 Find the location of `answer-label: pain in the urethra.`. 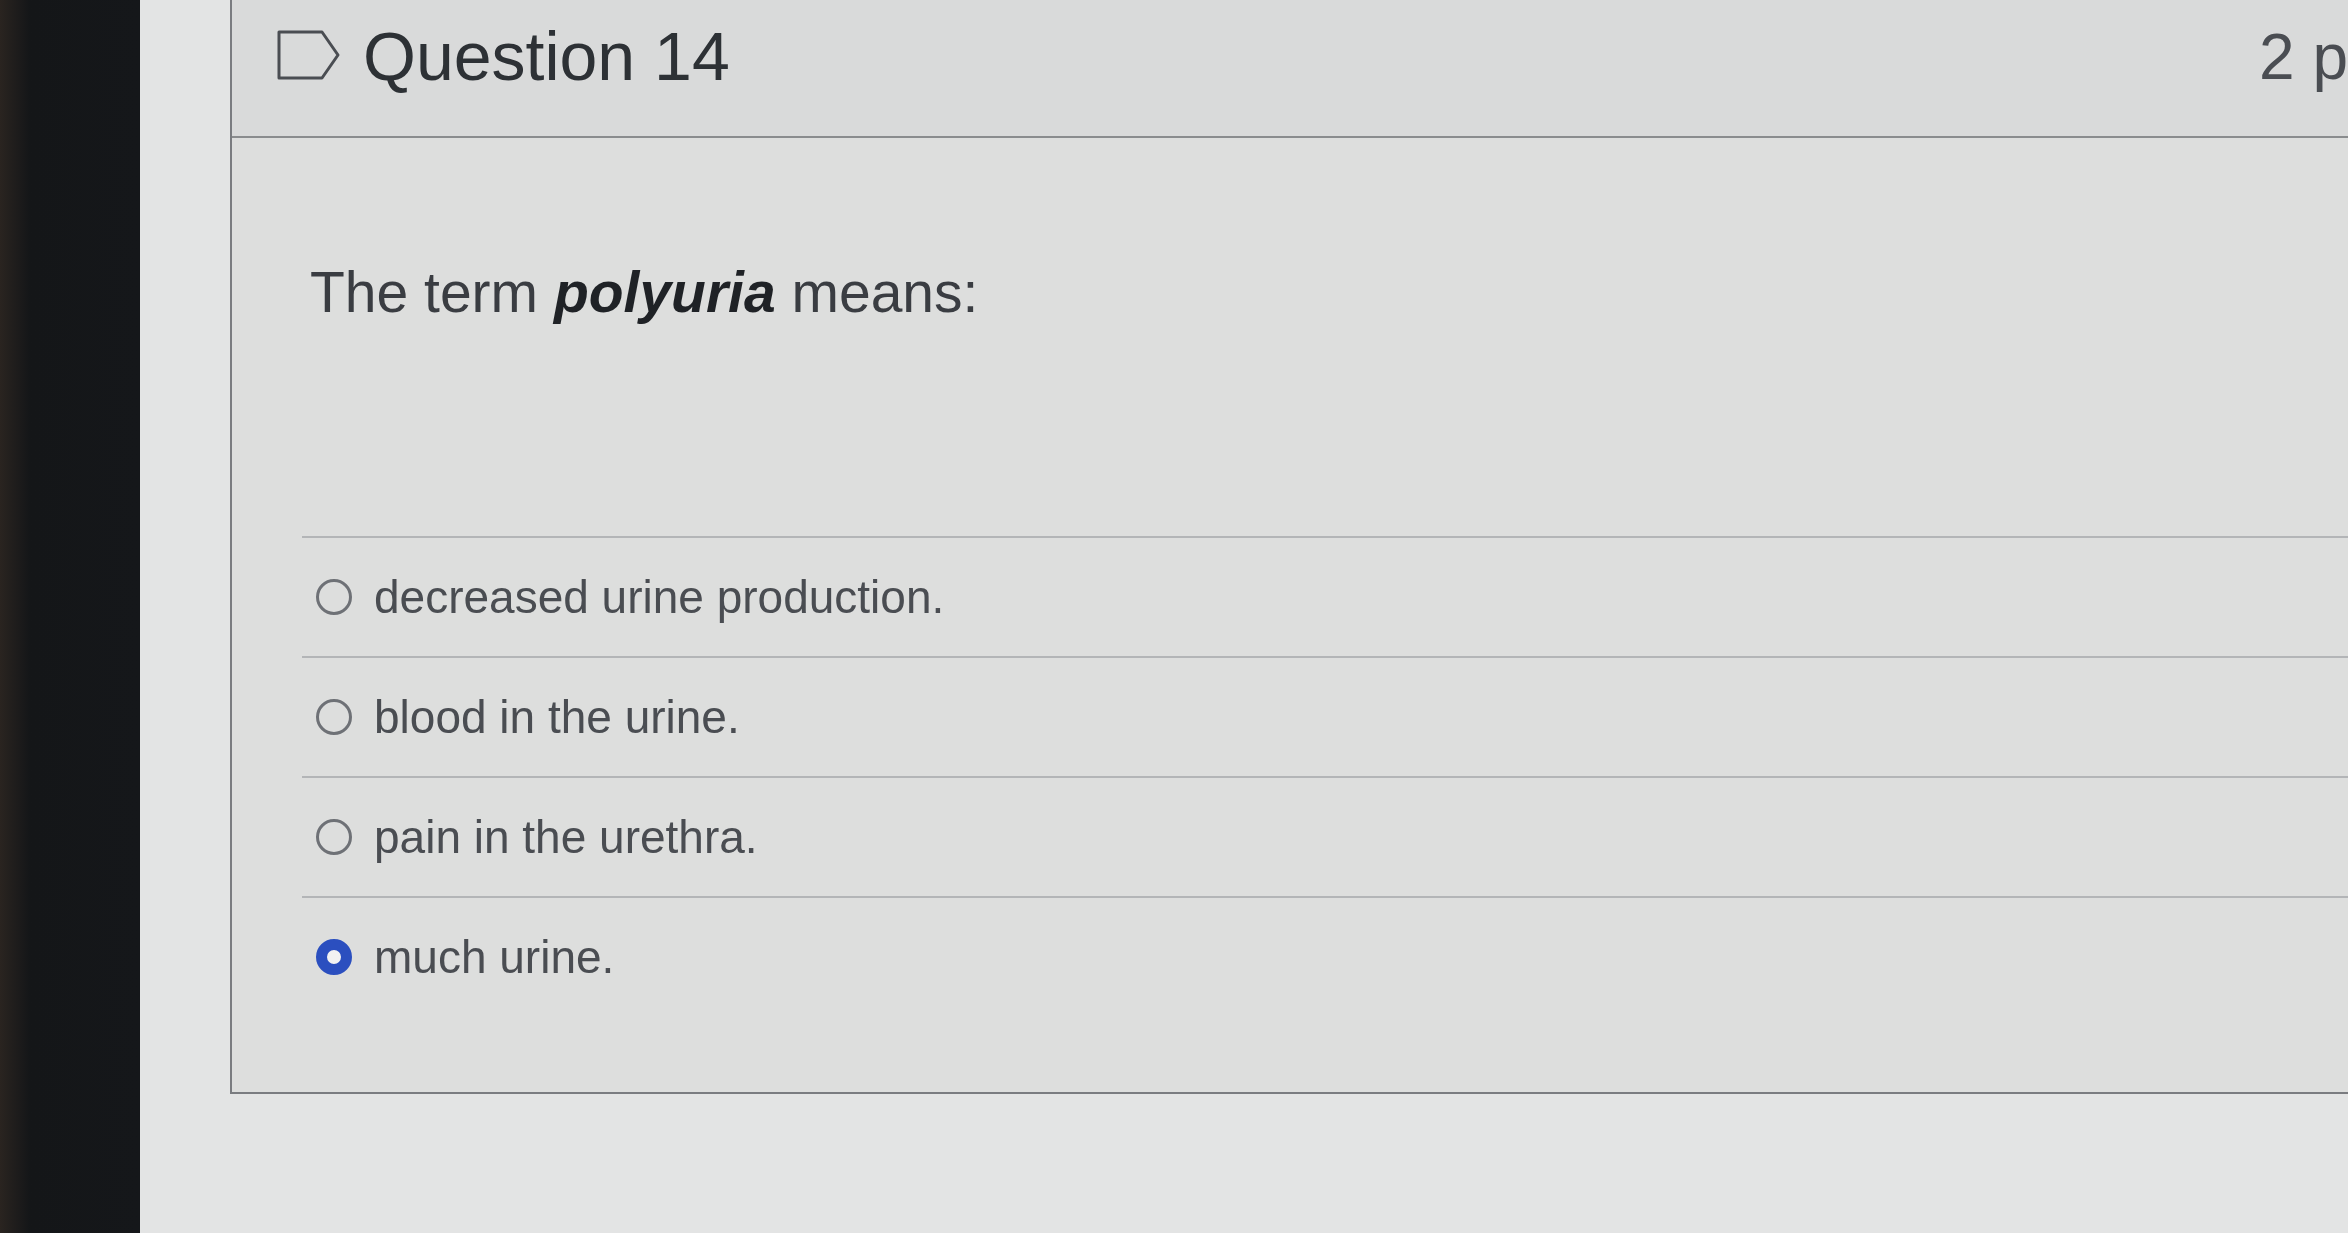

answer-label: pain in the urethra. is located at coordinates (566, 837).